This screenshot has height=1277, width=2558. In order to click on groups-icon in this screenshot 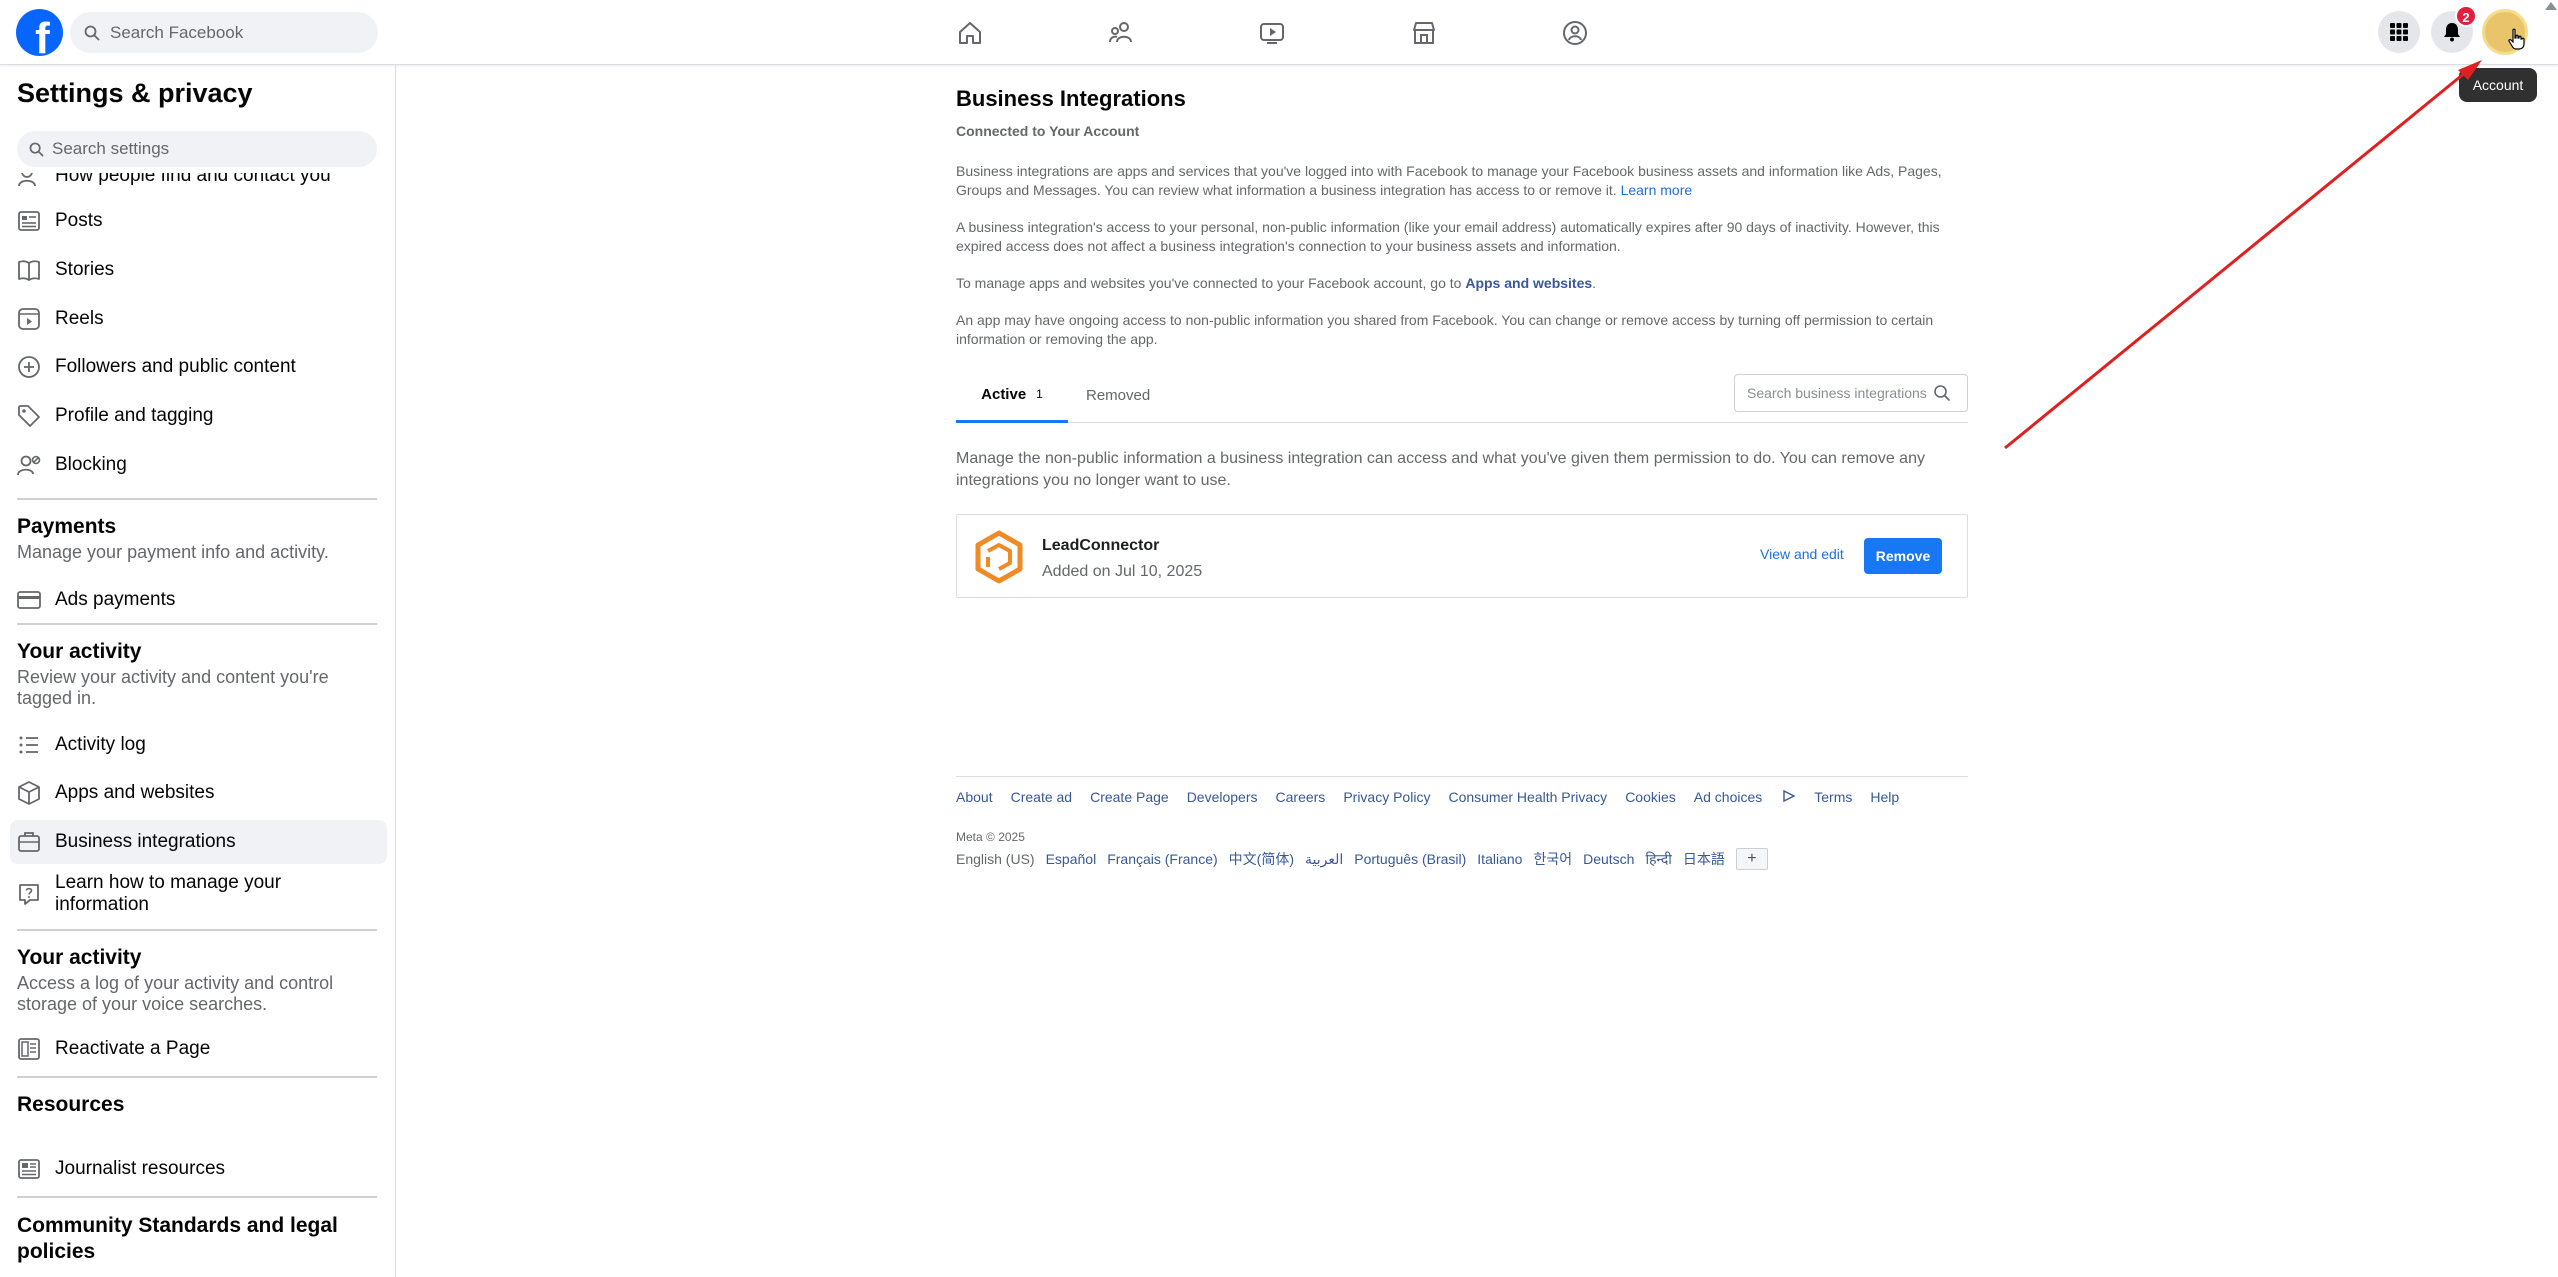, I will do `click(1575, 33)`.